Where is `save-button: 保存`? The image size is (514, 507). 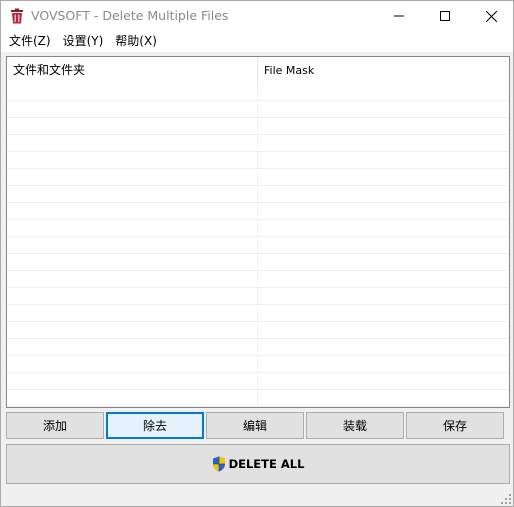 save-button: 保存 is located at coordinates (455, 425).